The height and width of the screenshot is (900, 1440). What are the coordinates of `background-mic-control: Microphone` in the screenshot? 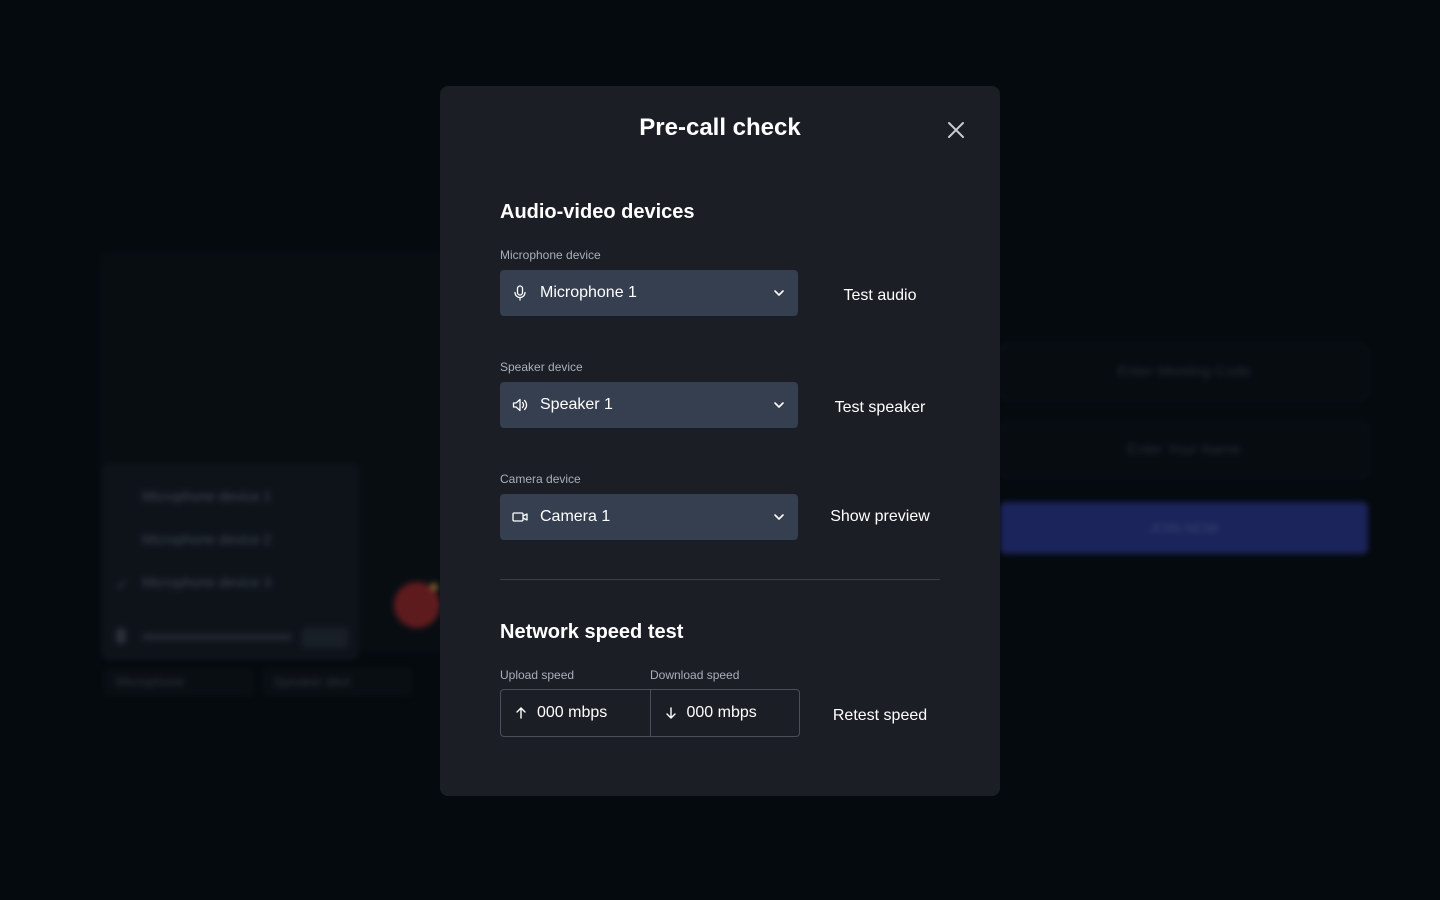 It's located at (179, 682).